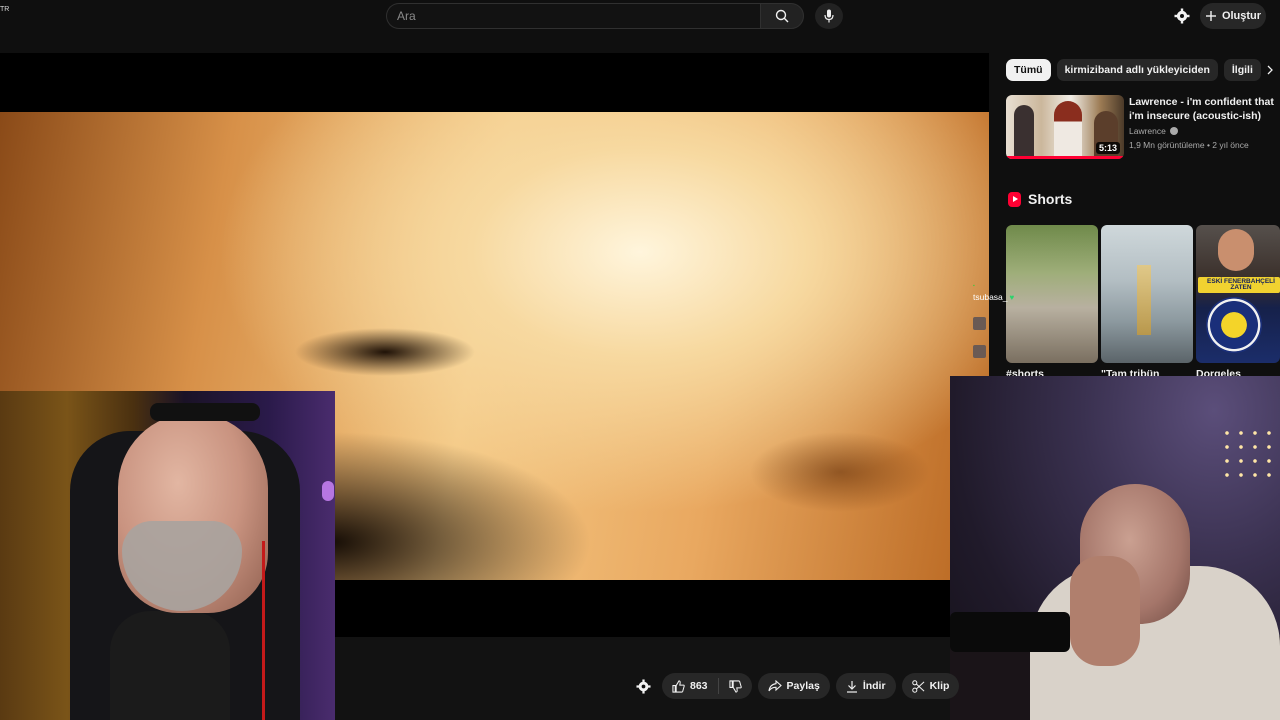 Image resolution: width=1280 pixels, height=720 pixels. I want to click on verified-icon, so click(1173, 131).